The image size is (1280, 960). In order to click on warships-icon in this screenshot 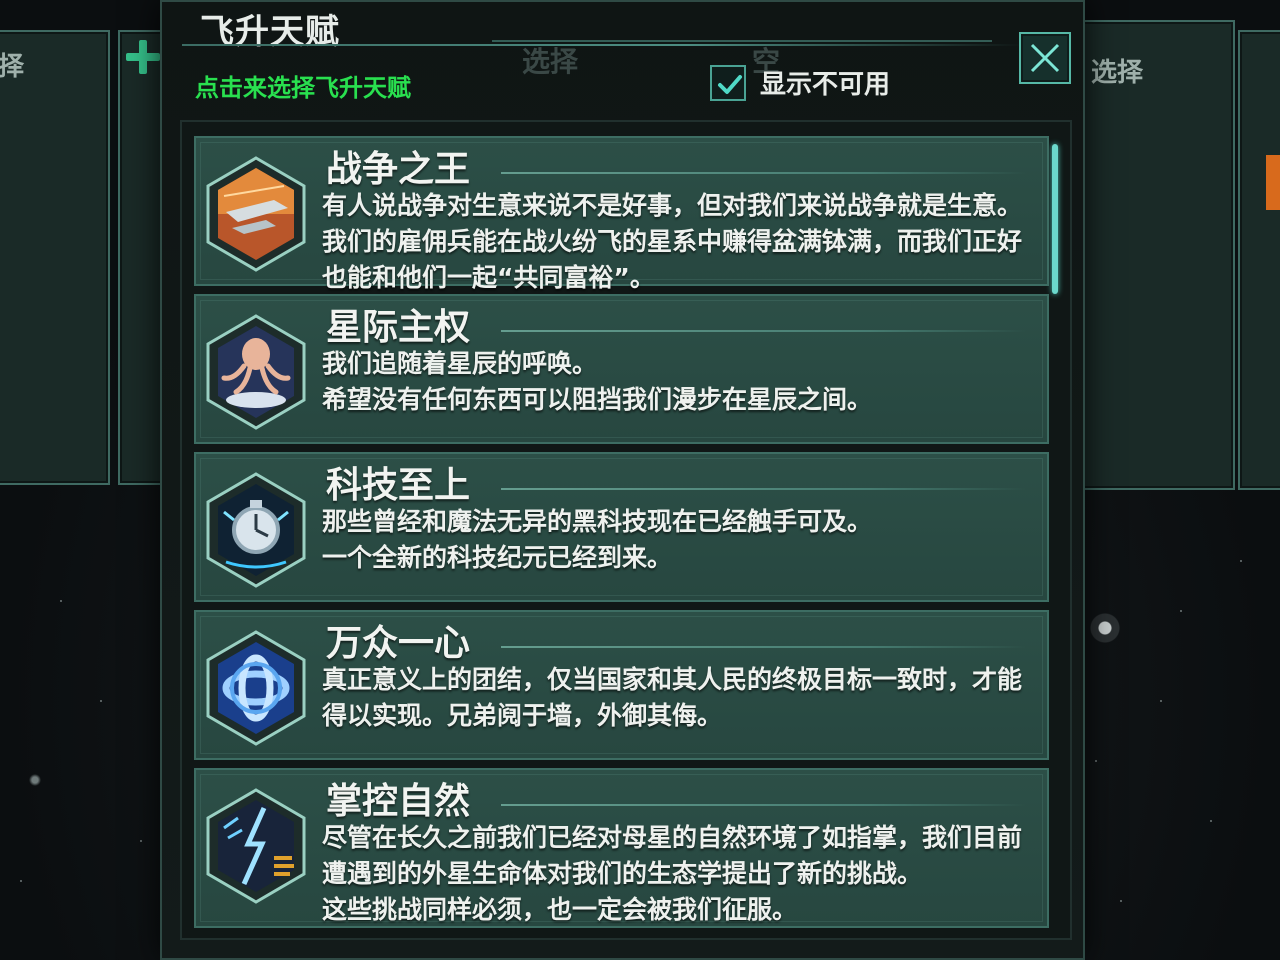, I will do `click(256, 214)`.